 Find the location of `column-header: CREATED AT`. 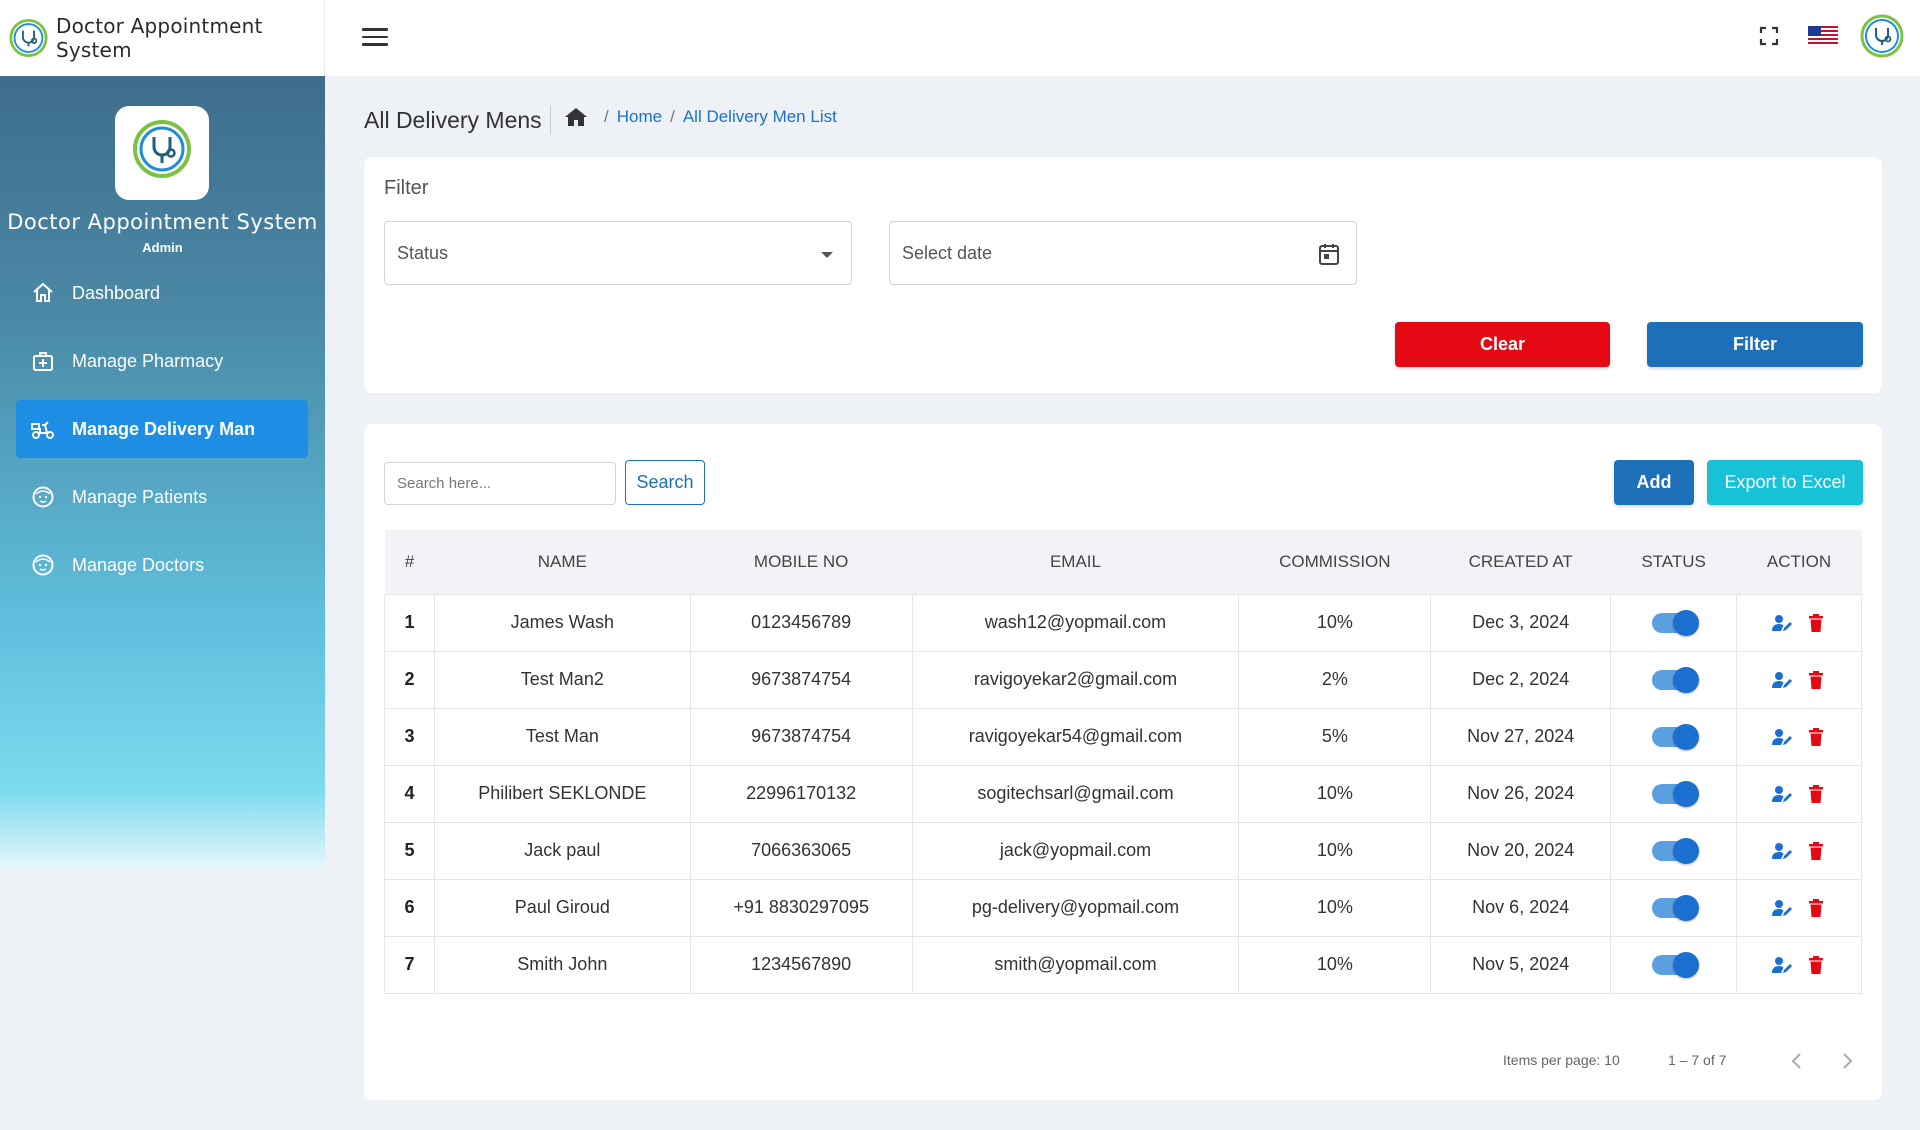

column-header: CREATED AT is located at coordinates (1521, 562).